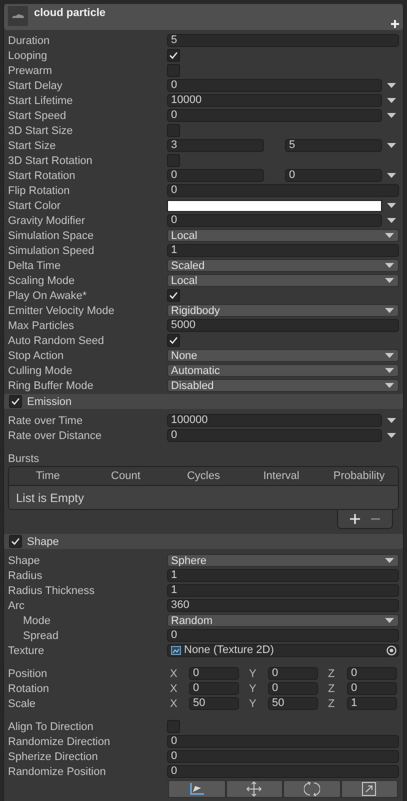  Describe the element at coordinates (29, 688) in the screenshot. I see `field-label: Rotation` at that location.